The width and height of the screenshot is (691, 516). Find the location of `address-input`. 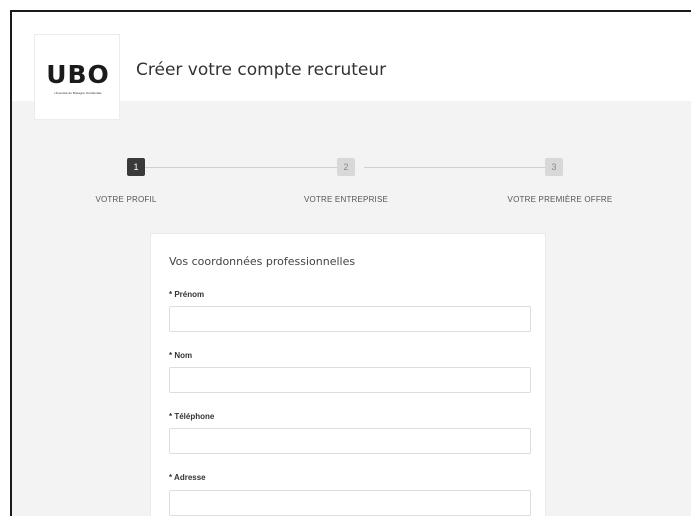

address-input is located at coordinates (350, 503).